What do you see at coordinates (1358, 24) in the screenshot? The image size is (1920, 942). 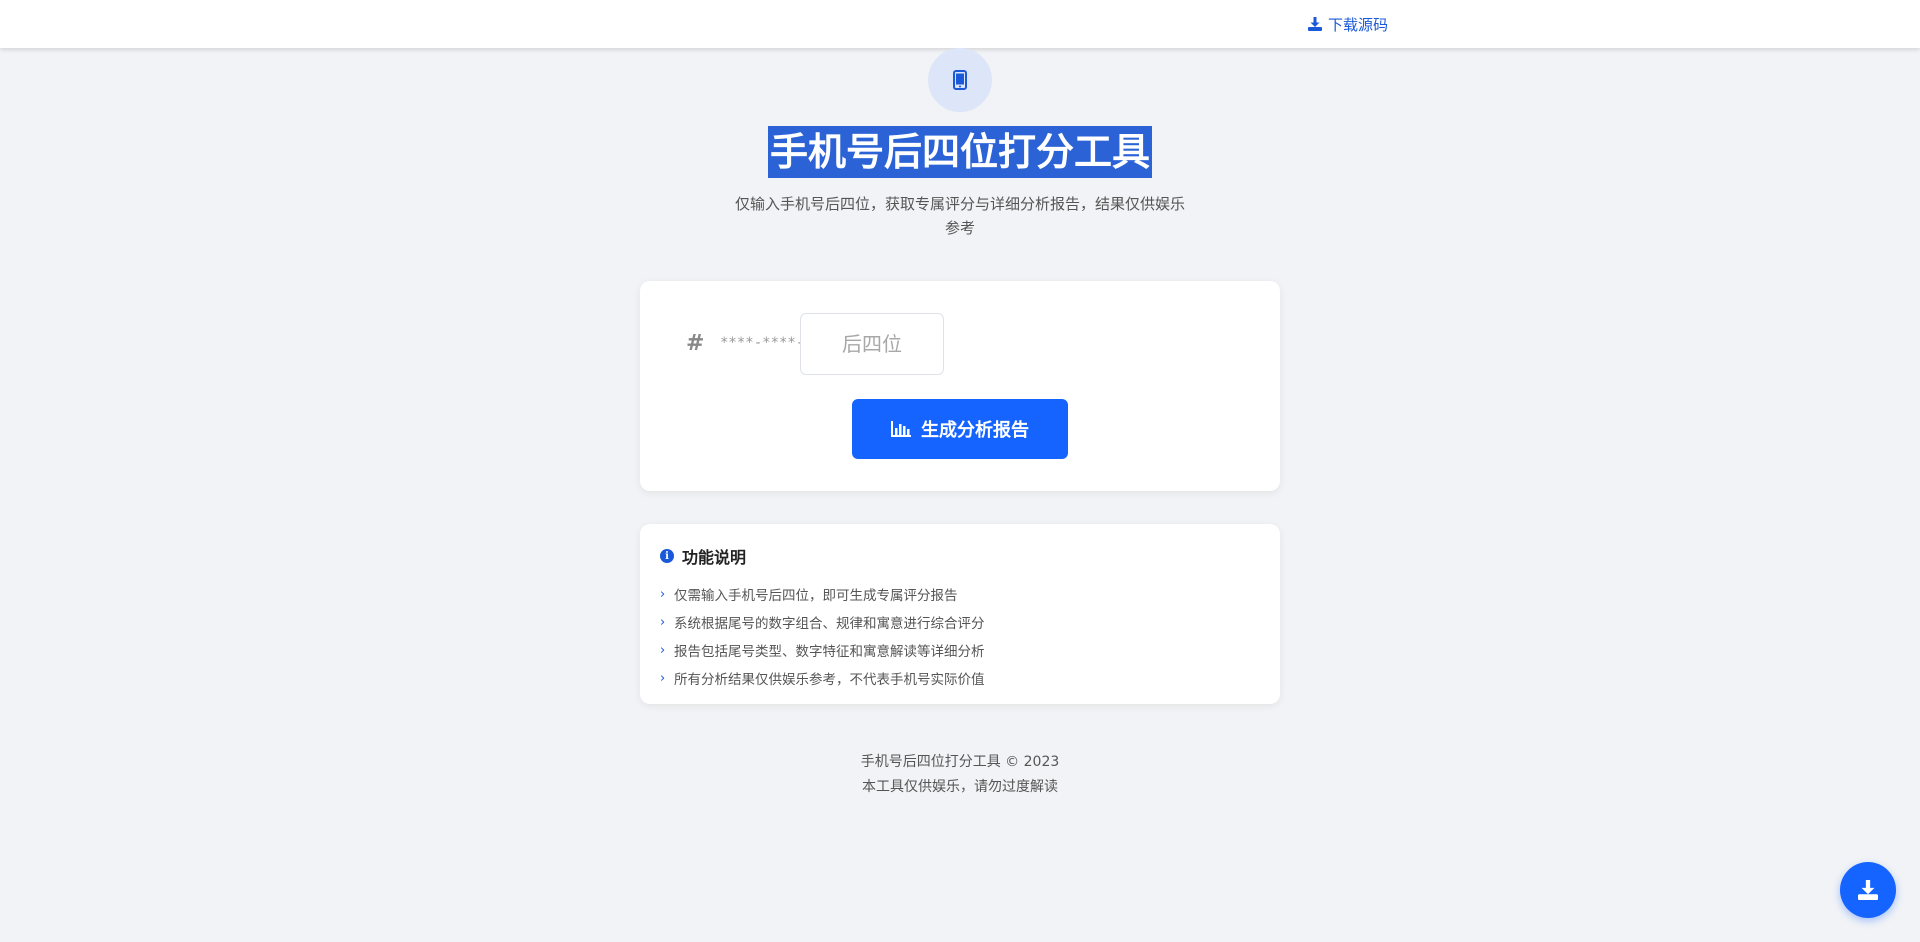 I see `download-source-label: 下载源码` at bounding box center [1358, 24].